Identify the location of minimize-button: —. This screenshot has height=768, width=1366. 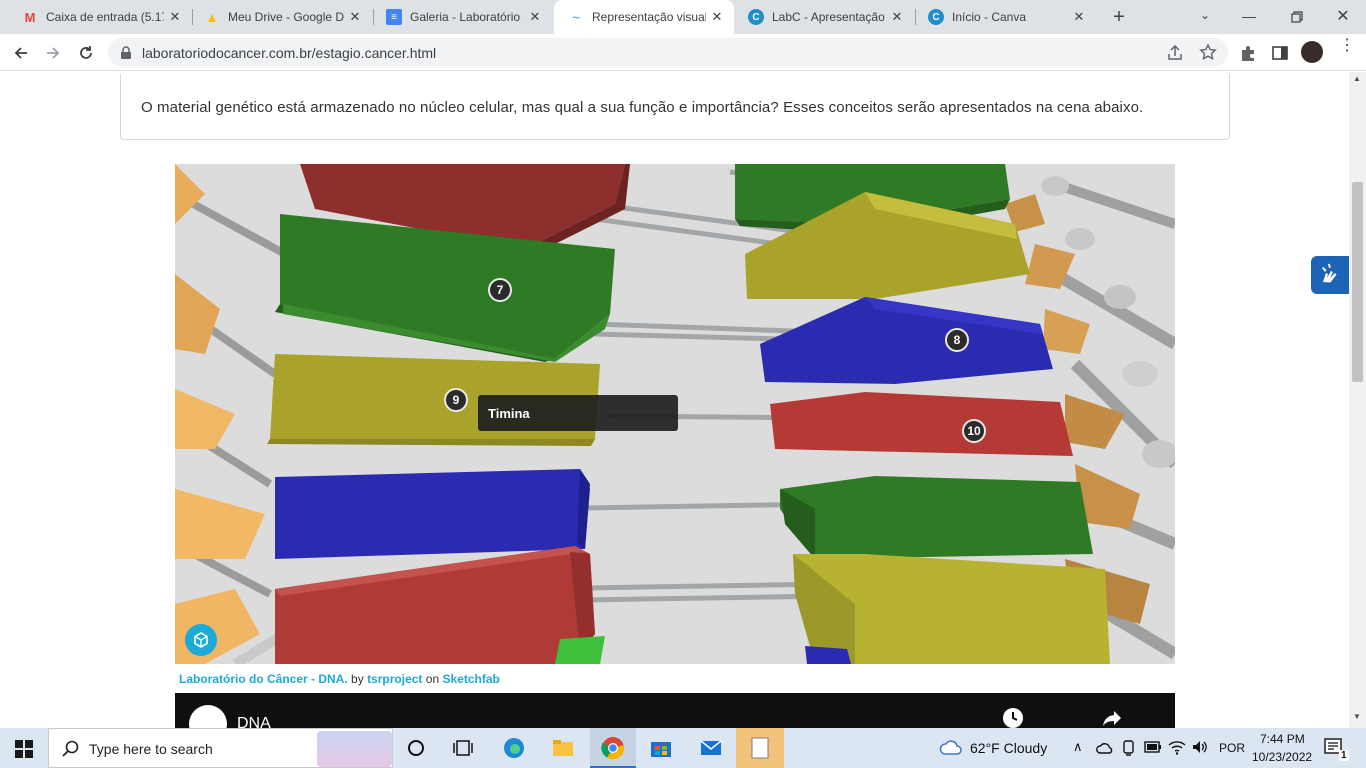
(1249, 17).